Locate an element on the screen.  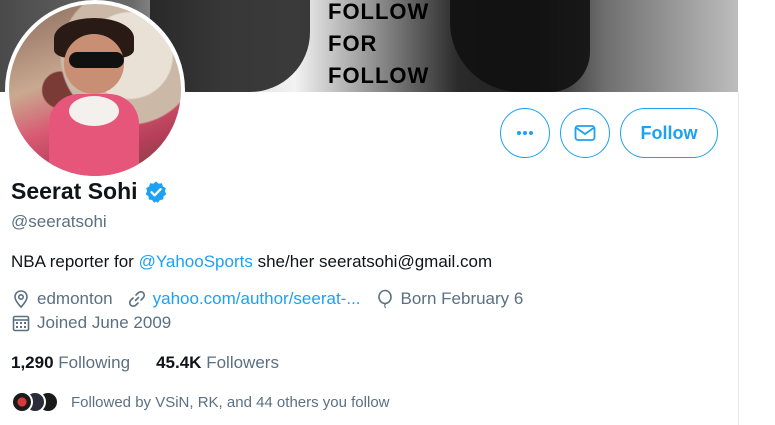
joined-item: Joined June 2009 is located at coordinates (91, 323).